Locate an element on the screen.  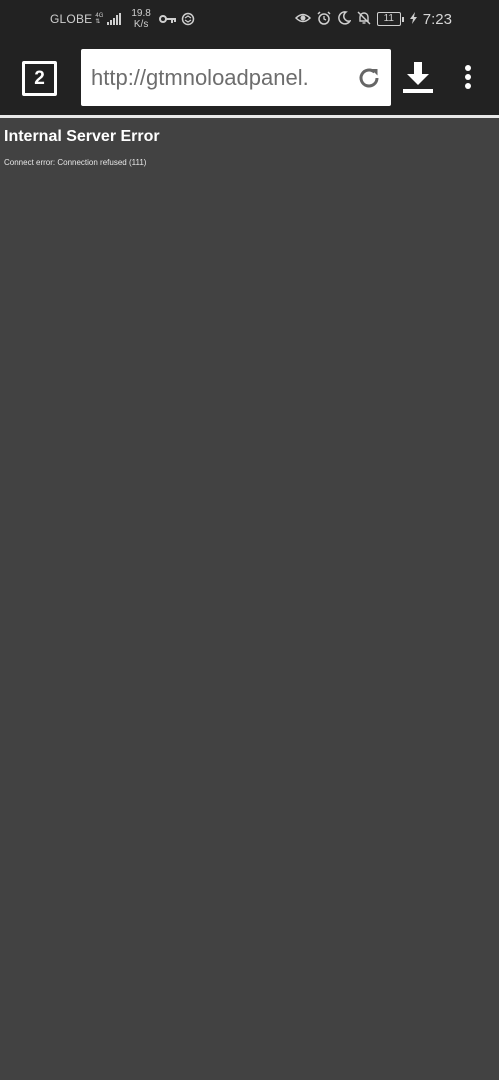
eye-comfort-icon is located at coordinates (302, 19).